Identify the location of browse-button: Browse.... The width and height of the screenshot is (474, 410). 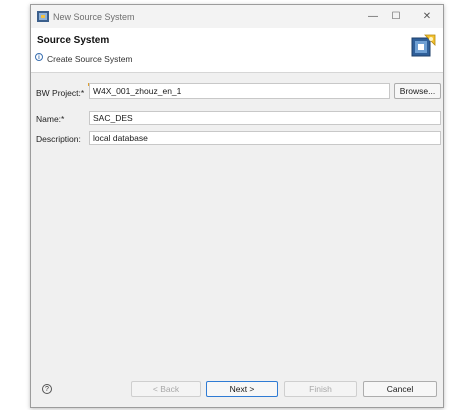
(417, 91).